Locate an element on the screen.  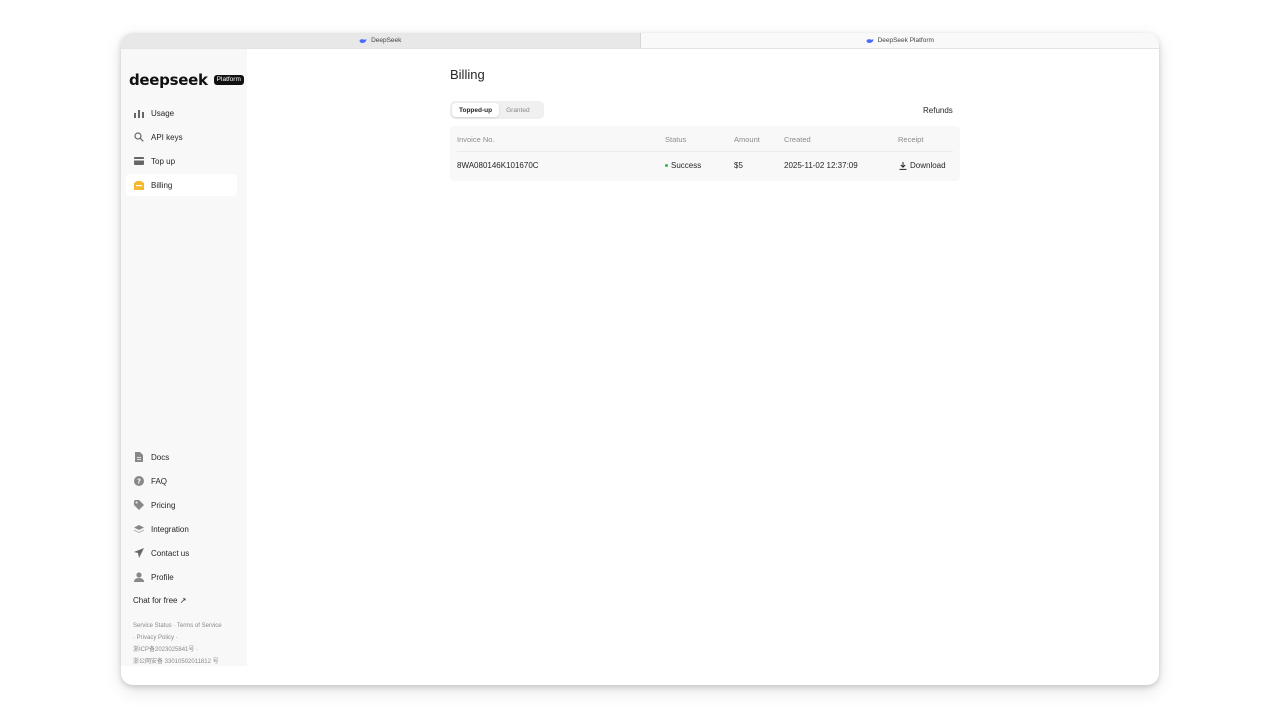
sidebar-item-usage: Usage is located at coordinates (181, 113).